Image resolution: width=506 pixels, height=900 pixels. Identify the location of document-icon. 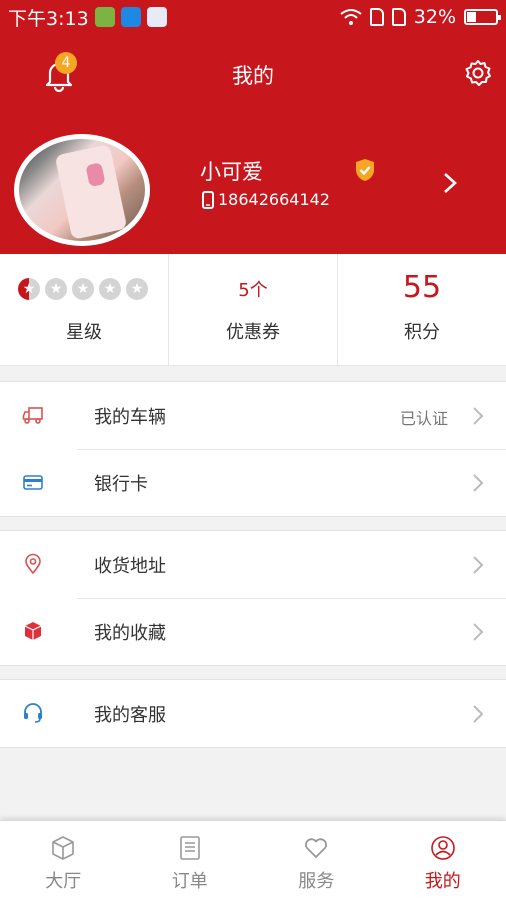
(189, 848).